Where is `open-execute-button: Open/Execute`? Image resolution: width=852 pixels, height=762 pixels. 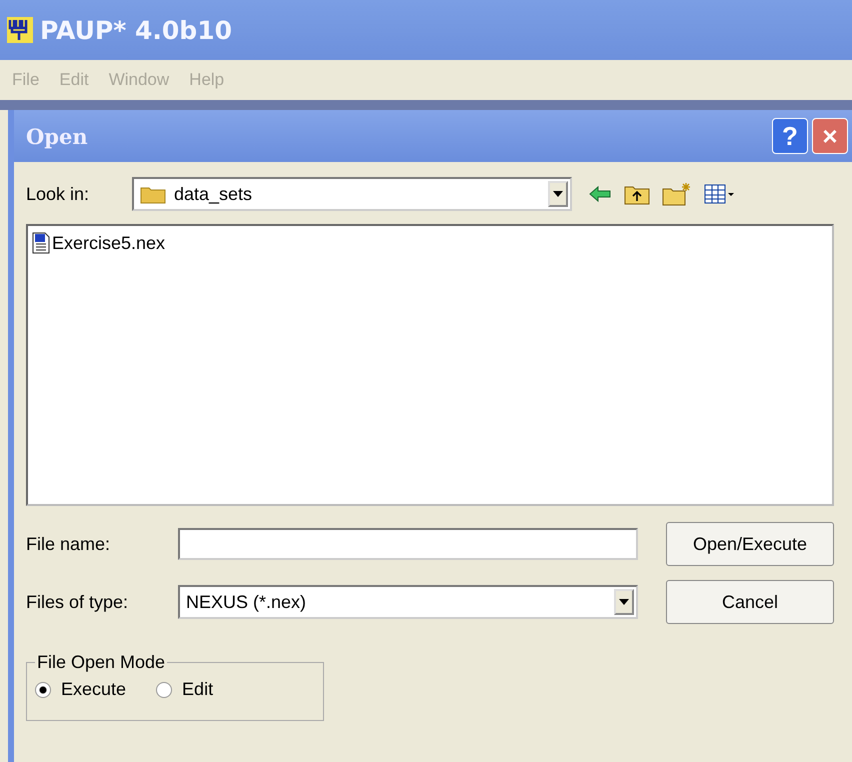
open-execute-button: Open/Execute is located at coordinates (750, 544).